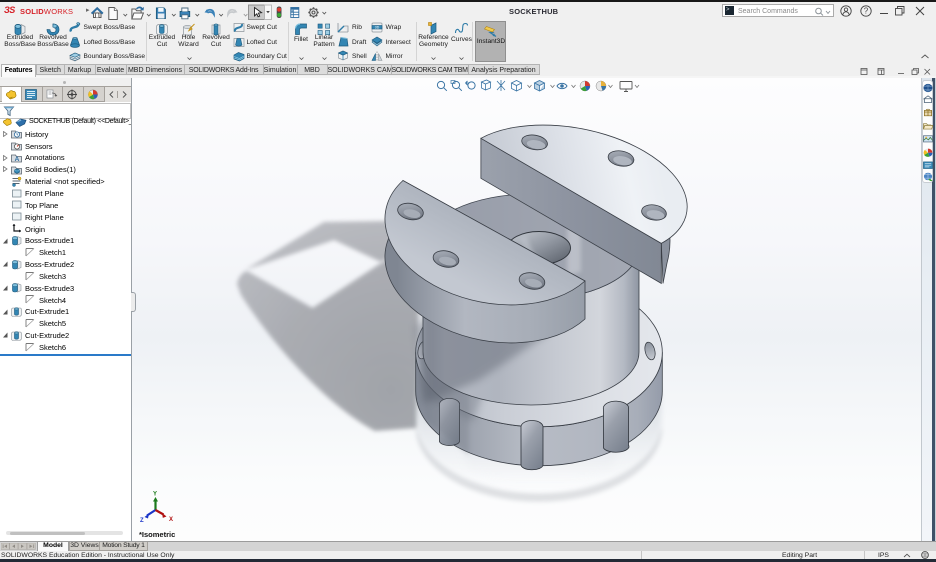  What do you see at coordinates (17, 159) in the screenshot?
I see `svg-text: A` at bounding box center [17, 159].